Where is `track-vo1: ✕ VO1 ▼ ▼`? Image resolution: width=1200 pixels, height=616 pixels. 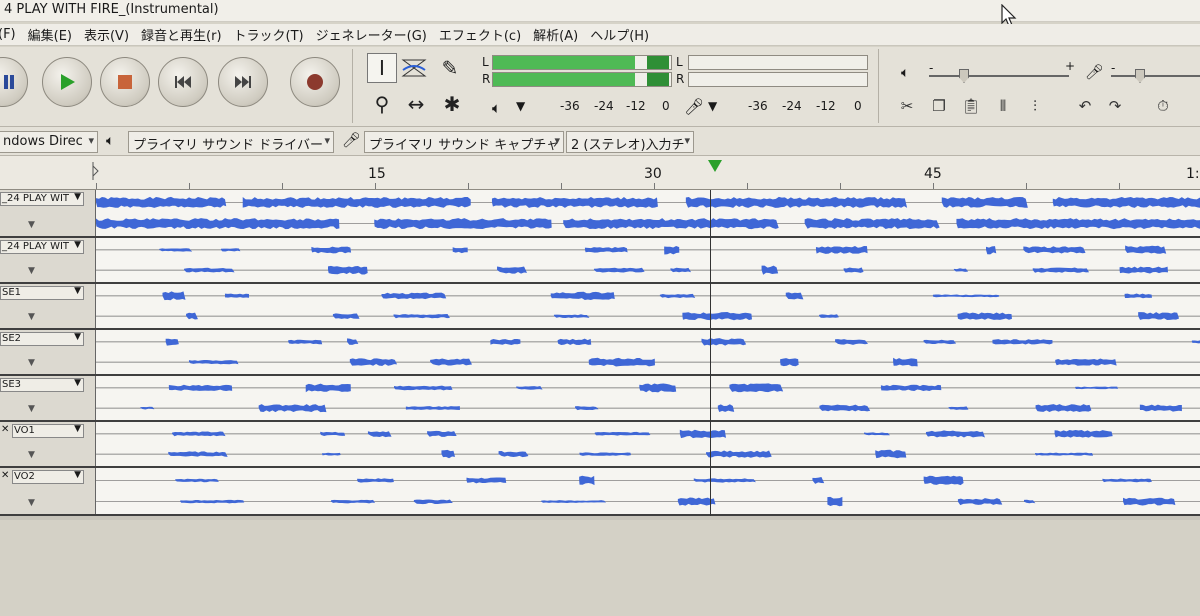
track-vo1: ✕ VO1 ▼ ▼ is located at coordinates (600, 445).